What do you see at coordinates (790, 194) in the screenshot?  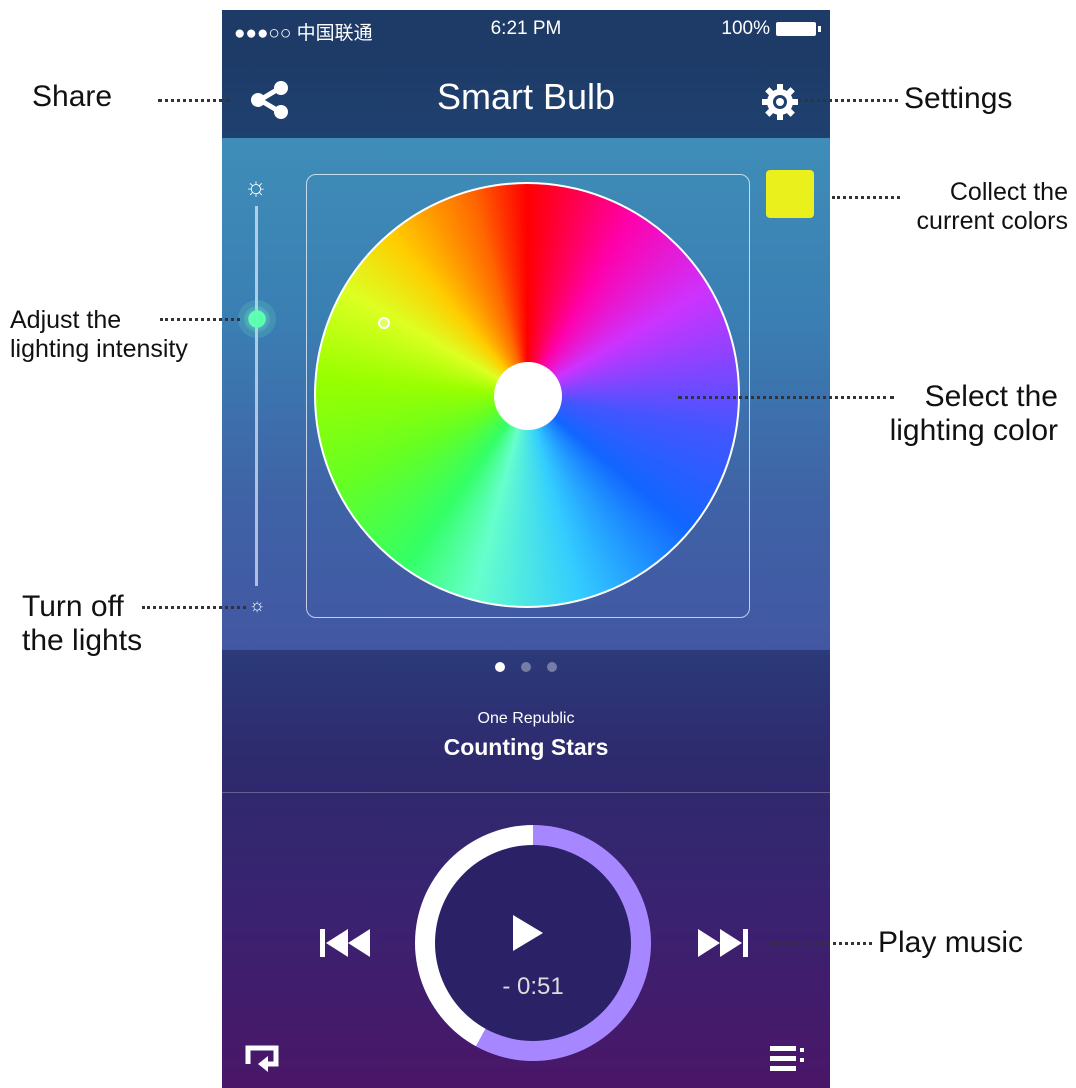 I see `collected-color-swatch` at bounding box center [790, 194].